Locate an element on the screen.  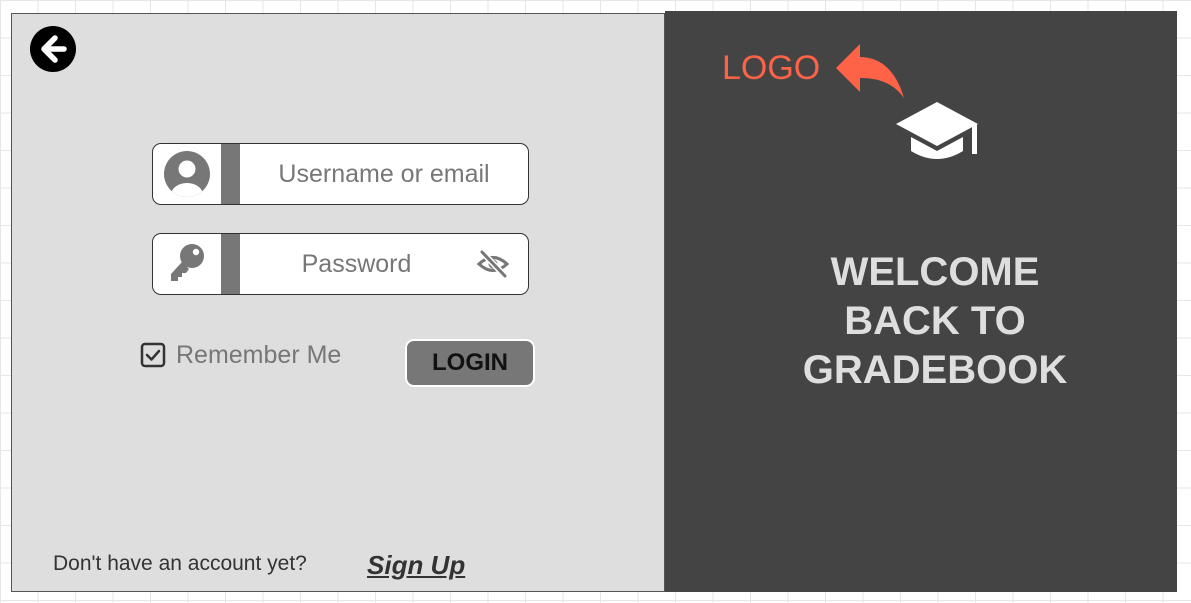
password-input: Password is located at coordinates (356, 264).